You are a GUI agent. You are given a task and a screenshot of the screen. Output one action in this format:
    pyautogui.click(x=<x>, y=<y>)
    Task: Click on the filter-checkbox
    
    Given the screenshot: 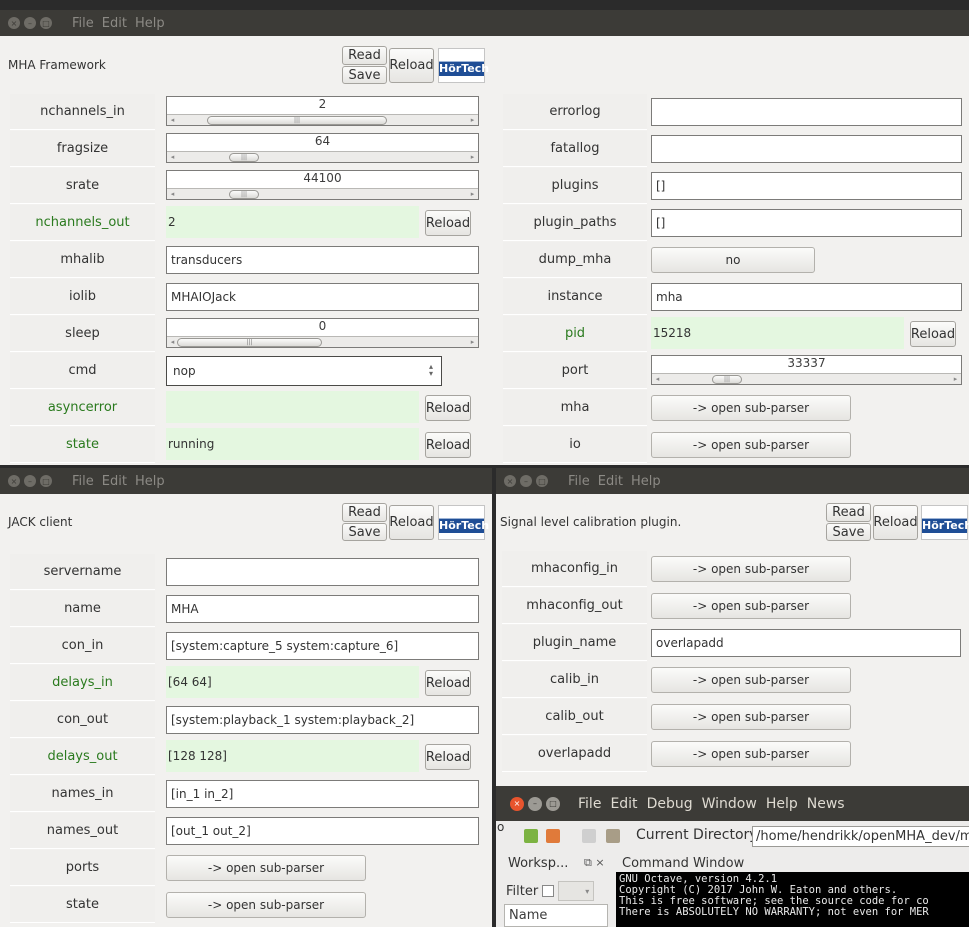 What is the action you would take?
    pyautogui.click(x=548, y=891)
    